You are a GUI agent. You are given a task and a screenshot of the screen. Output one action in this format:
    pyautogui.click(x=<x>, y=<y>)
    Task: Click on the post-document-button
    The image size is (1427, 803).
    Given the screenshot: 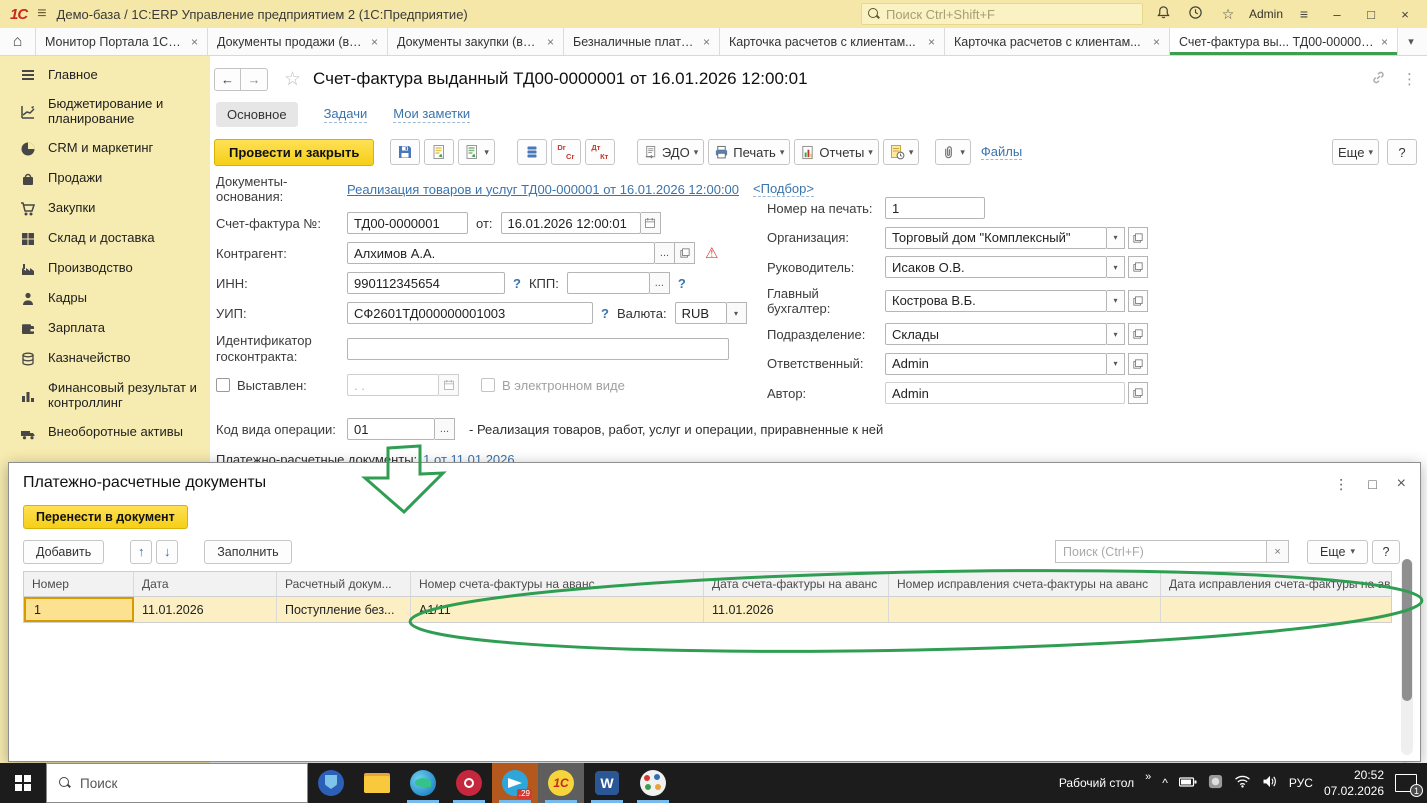 What is the action you would take?
    pyautogui.click(x=439, y=152)
    